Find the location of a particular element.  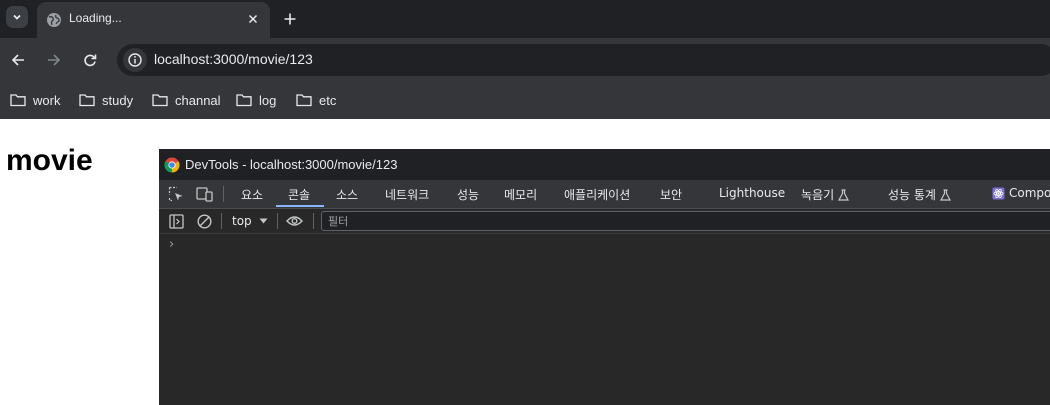

eye-icon is located at coordinates (294, 221).